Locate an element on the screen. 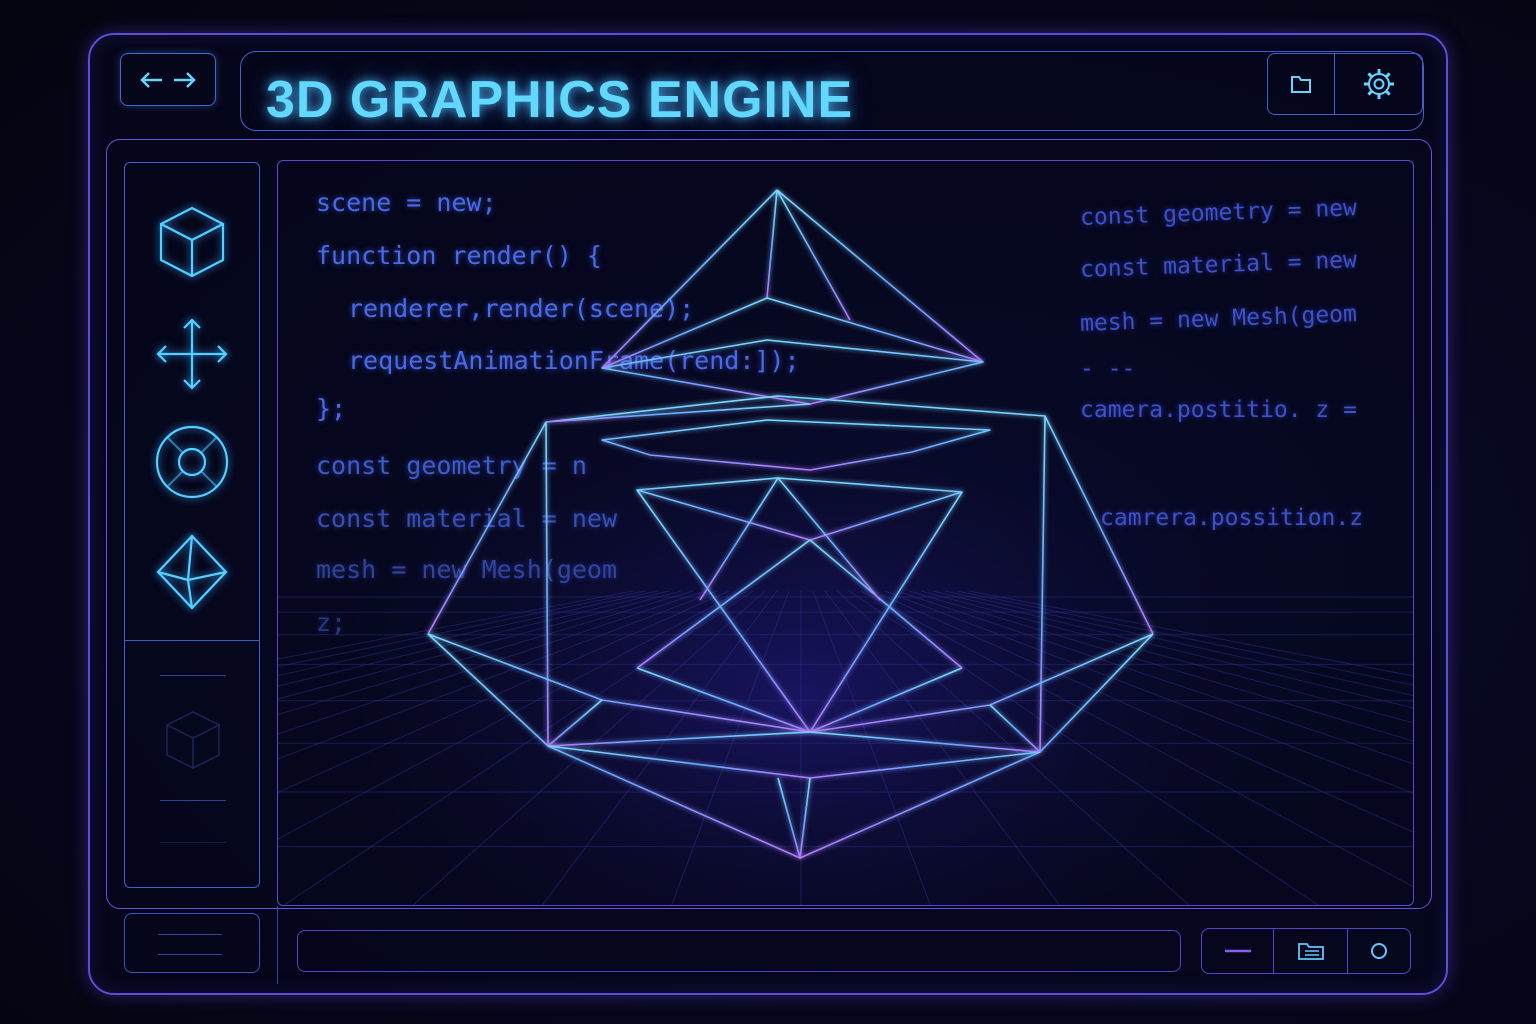 This screenshot has height=1024, width=1536. orbit-tool-button is located at coordinates (192, 462).